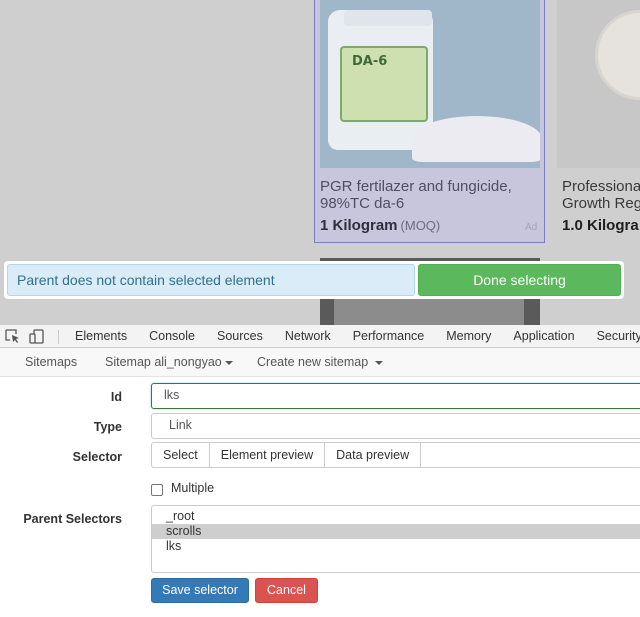 The width and height of the screenshot is (640, 617). I want to click on parent-selectors-label: Parent Selectors, so click(72, 519).